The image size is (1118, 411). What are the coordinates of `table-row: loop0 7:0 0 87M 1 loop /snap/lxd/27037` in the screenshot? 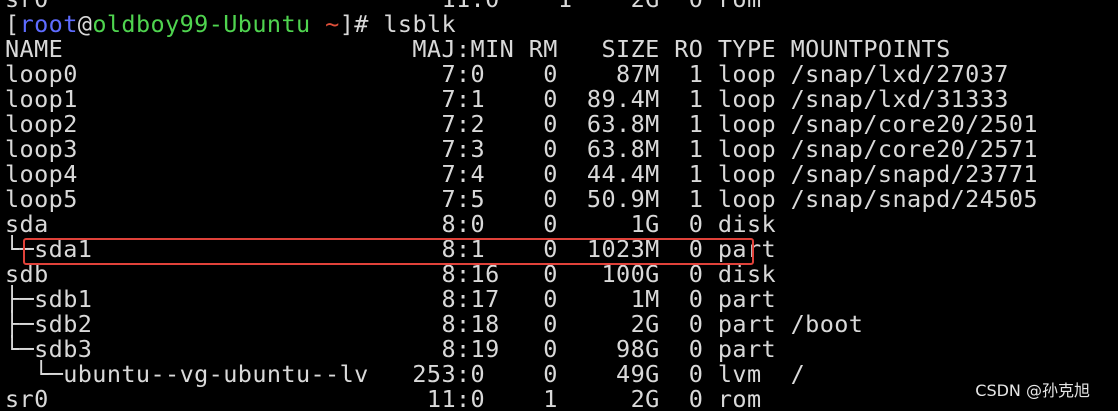 It's located at (507, 74).